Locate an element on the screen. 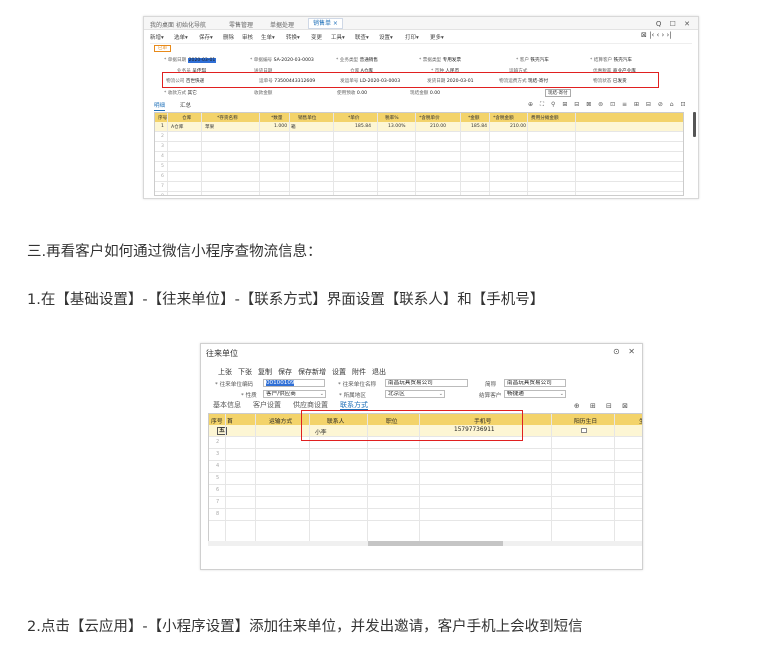 This screenshot has width=775, height=651. toolbar: 上张 下张 复制 保存 保存新增 设置 附件 退出 is located at coordinates (305, 372).